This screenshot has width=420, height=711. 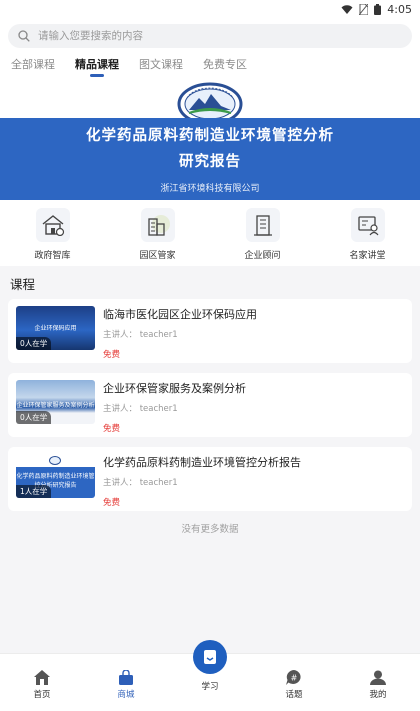 What do you see at coordinates (378, 677) in the screenshot?
I see `profile-icon` at bounding box center [378, 677].